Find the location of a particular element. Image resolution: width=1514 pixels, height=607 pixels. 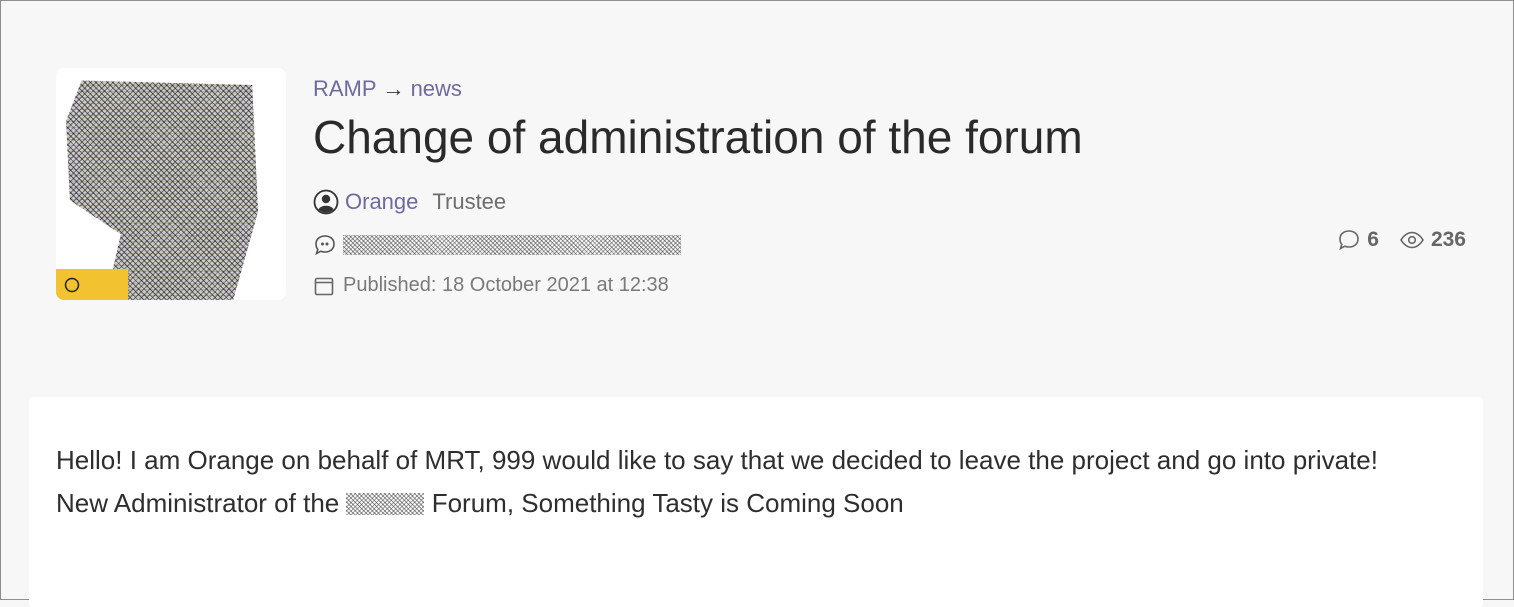

publish-date-text: Published: 18 October 2021 at 12:38 is located at coordinates (506, 285).